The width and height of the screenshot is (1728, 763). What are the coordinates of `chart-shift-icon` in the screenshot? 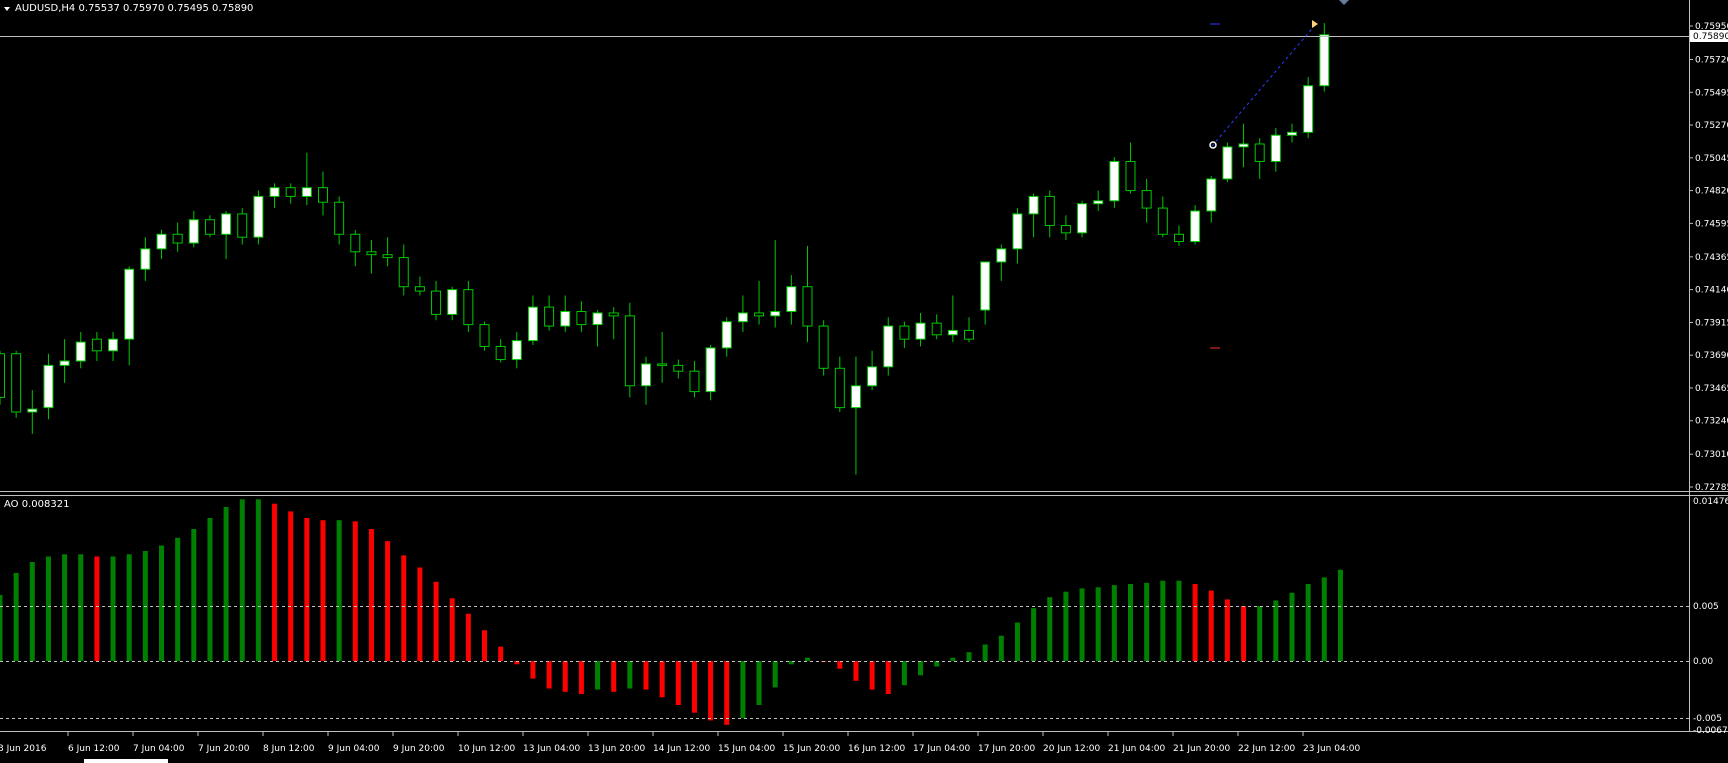 It's located at (1344, 2).